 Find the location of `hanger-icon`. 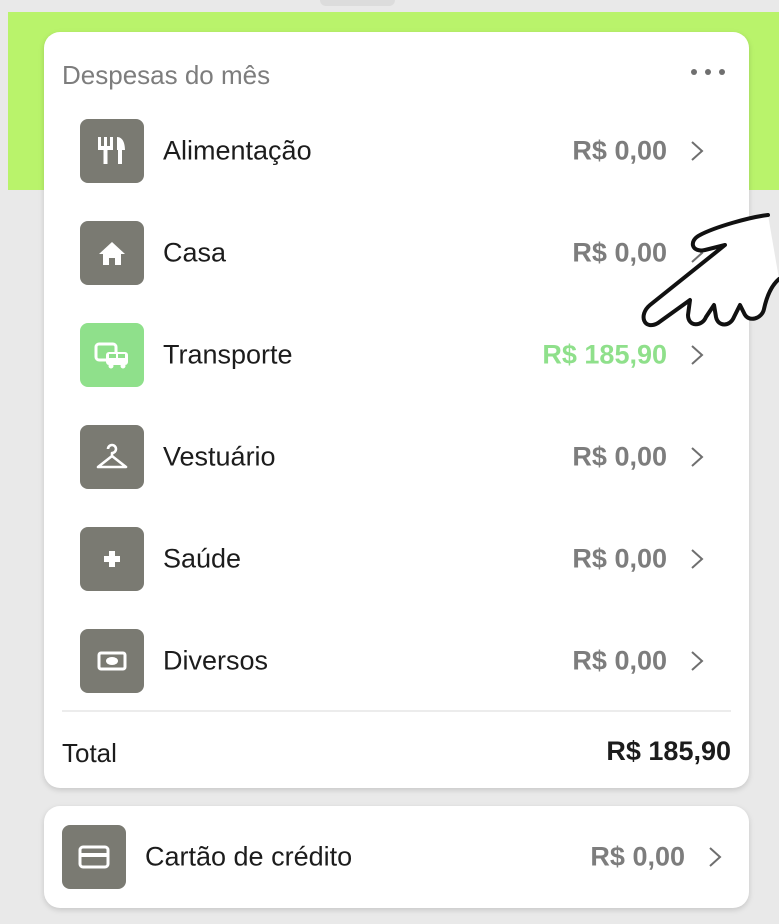

hanger-icon is located at coordinates (112, 457).